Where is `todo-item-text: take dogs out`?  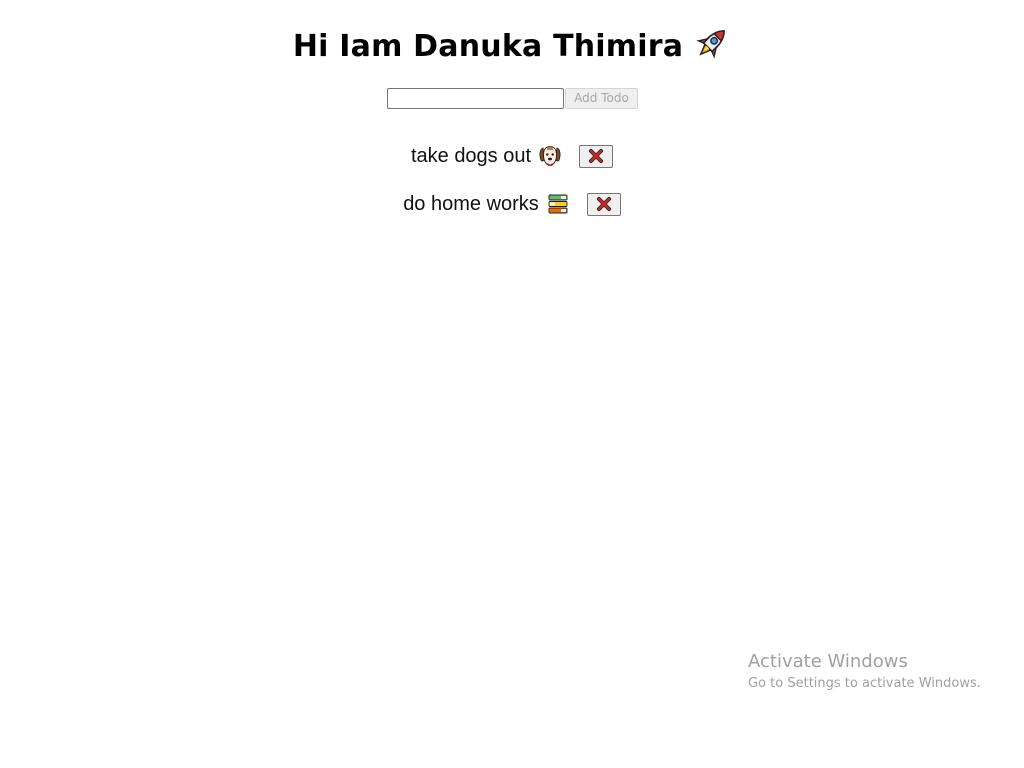 todo-item-text: take dogs out is located at coordinates (471, 156).